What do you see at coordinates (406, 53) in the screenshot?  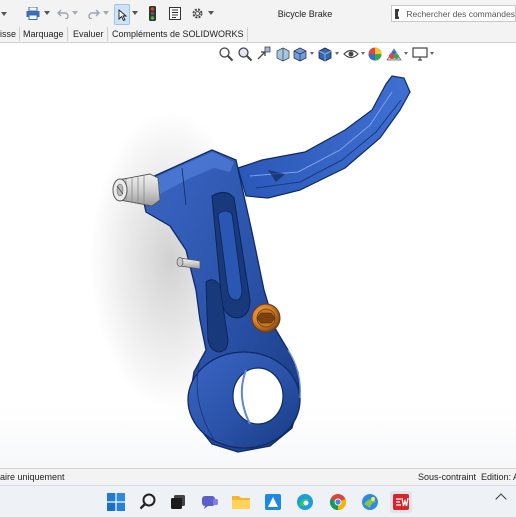 I see `apply-scene-dropdown-icon` at bounding box center [406, 53].